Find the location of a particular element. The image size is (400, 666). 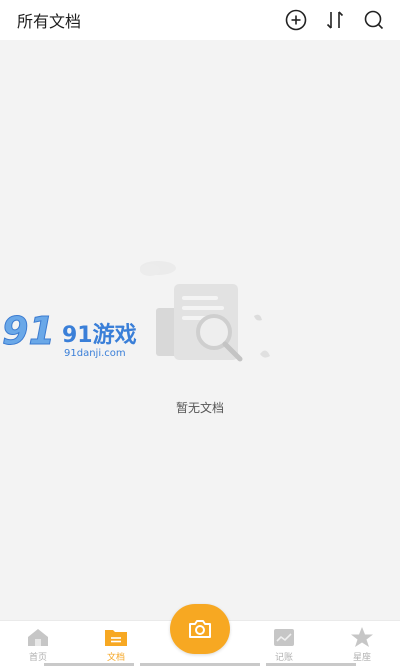

add-document-button is located at coordinates (296, 20).